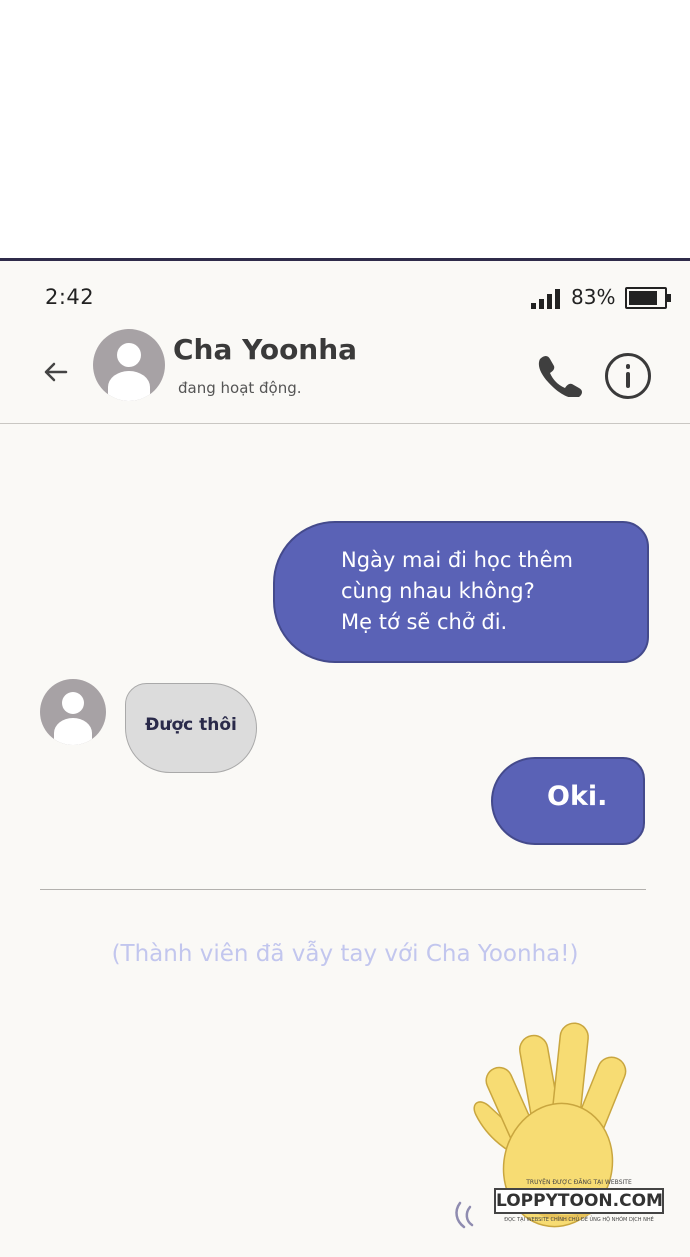 The height and width of the screenshot is (1257, 690). Describe the element at coordinates (345, 423) in the screenshot. I see `header-divider` at that location.